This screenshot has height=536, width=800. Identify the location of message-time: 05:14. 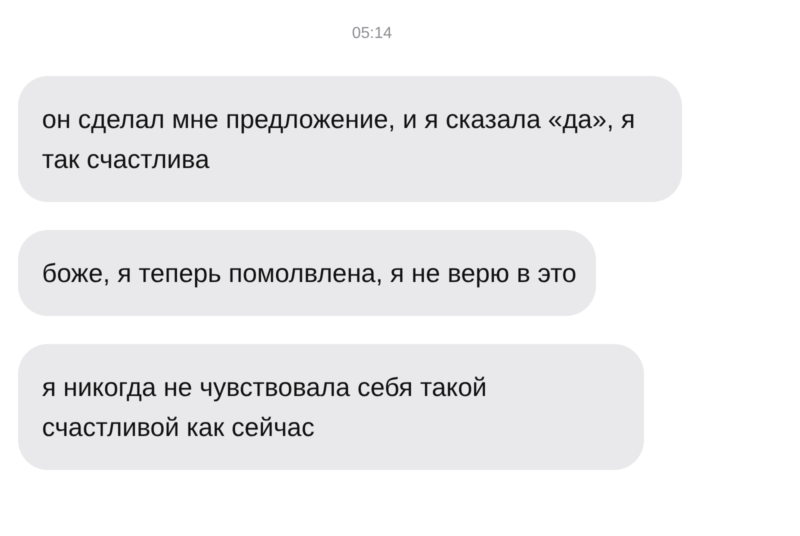
(373, 34).